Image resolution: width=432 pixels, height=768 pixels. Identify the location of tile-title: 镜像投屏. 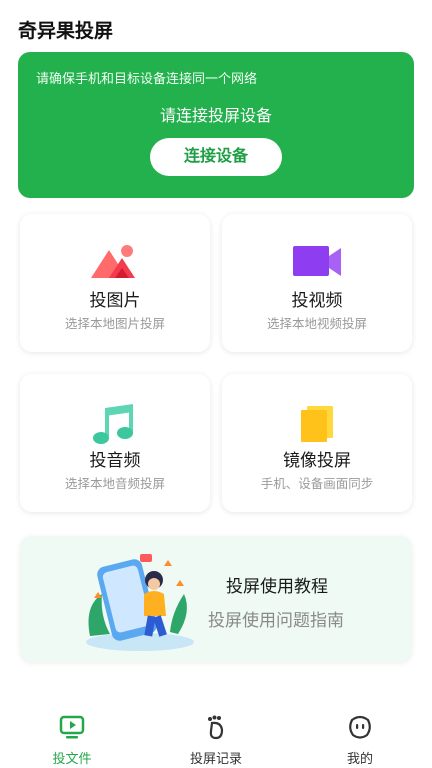
(317, 461).